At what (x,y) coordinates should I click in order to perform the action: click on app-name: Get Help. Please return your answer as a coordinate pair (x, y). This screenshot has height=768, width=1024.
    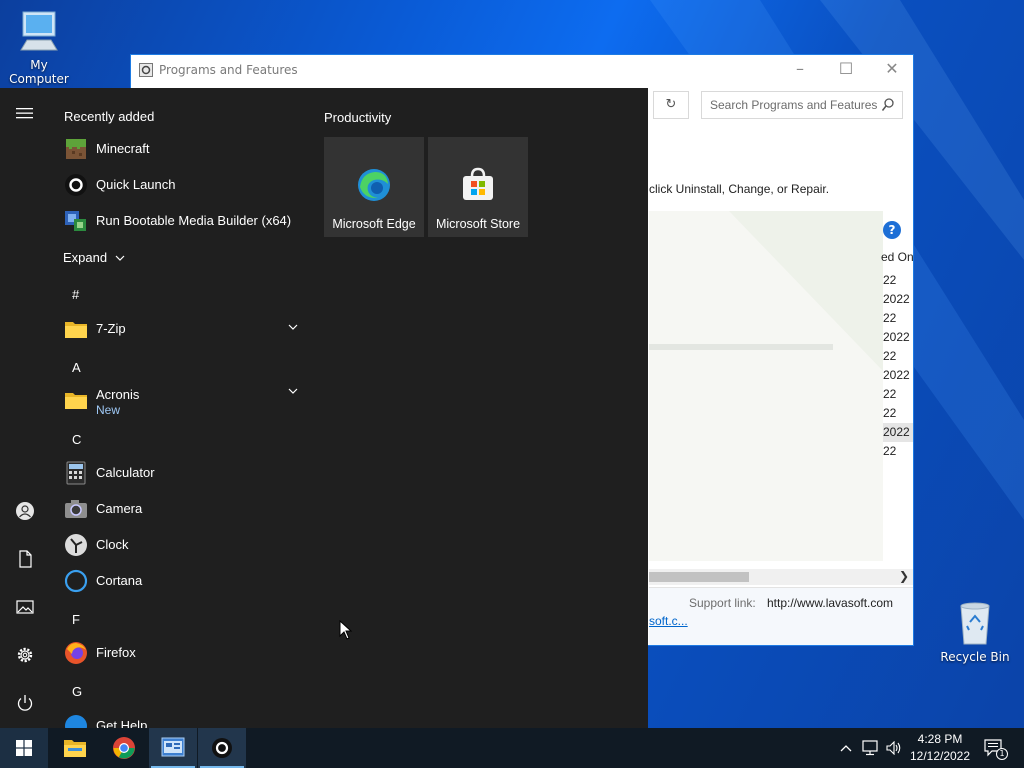
    Looking at the image, I should click on (122, 723).